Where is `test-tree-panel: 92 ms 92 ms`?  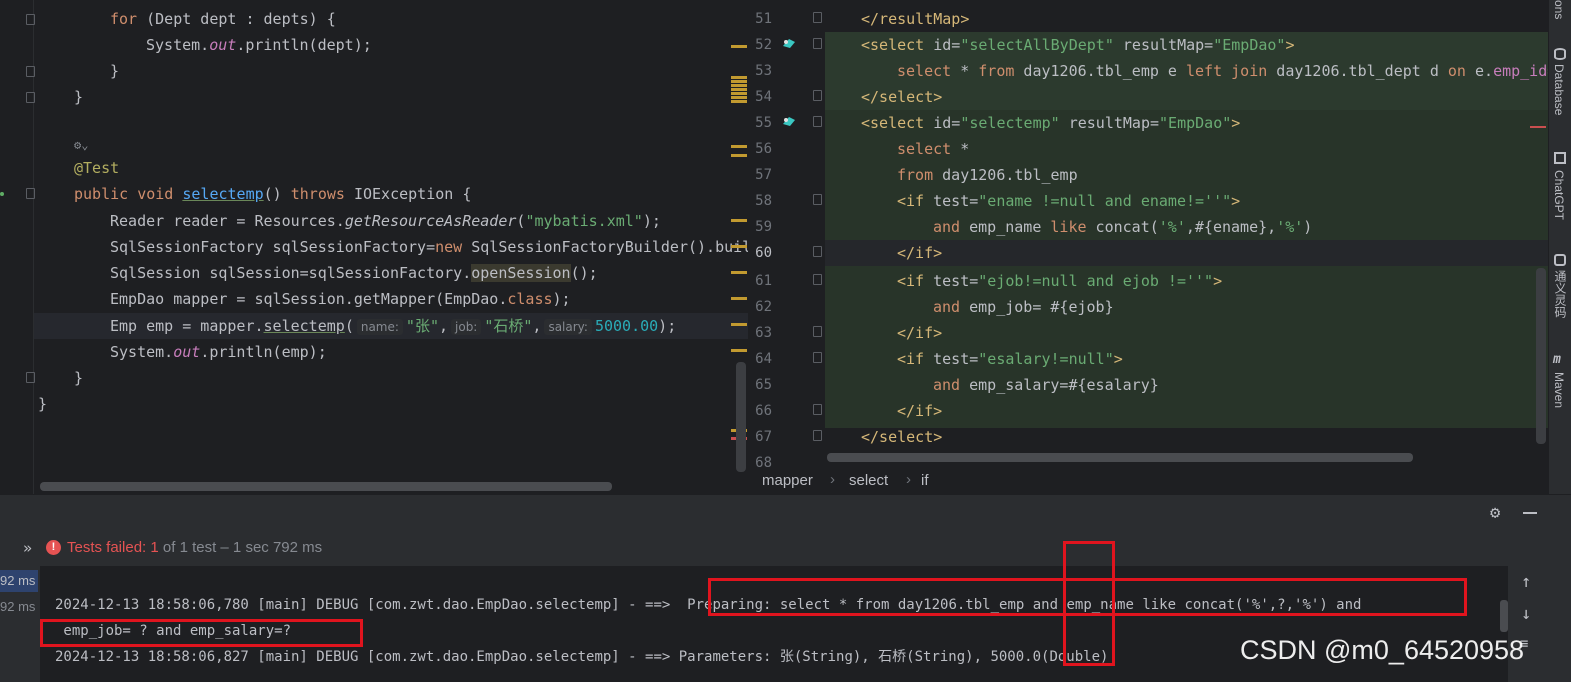 test-tree-panel: 92 ms 92 ms is located at coordinates (19, 624).